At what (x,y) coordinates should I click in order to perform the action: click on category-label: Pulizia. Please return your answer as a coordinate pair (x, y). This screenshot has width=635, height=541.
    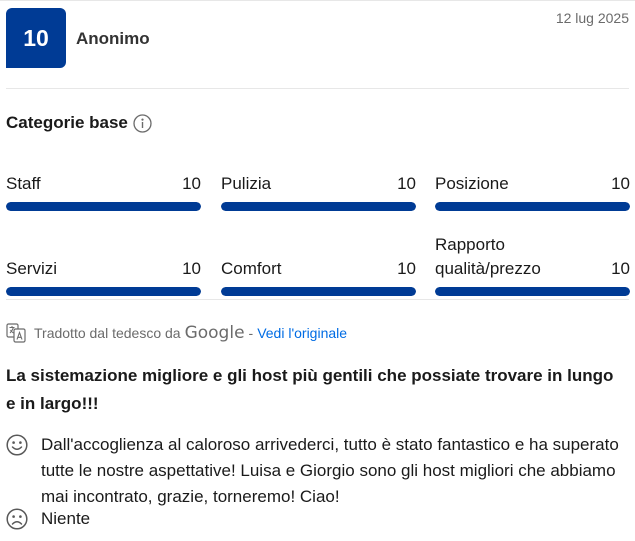
    Looking at the image, I should click on (246, 183).